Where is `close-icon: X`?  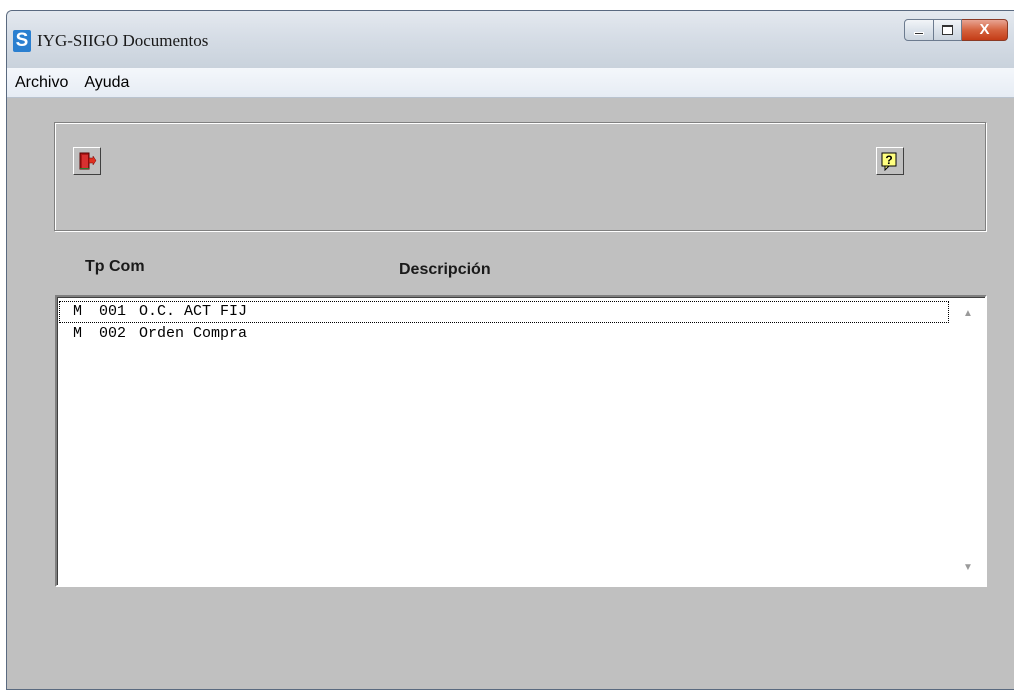
close-icon: X is located at coordinates (984, 29).